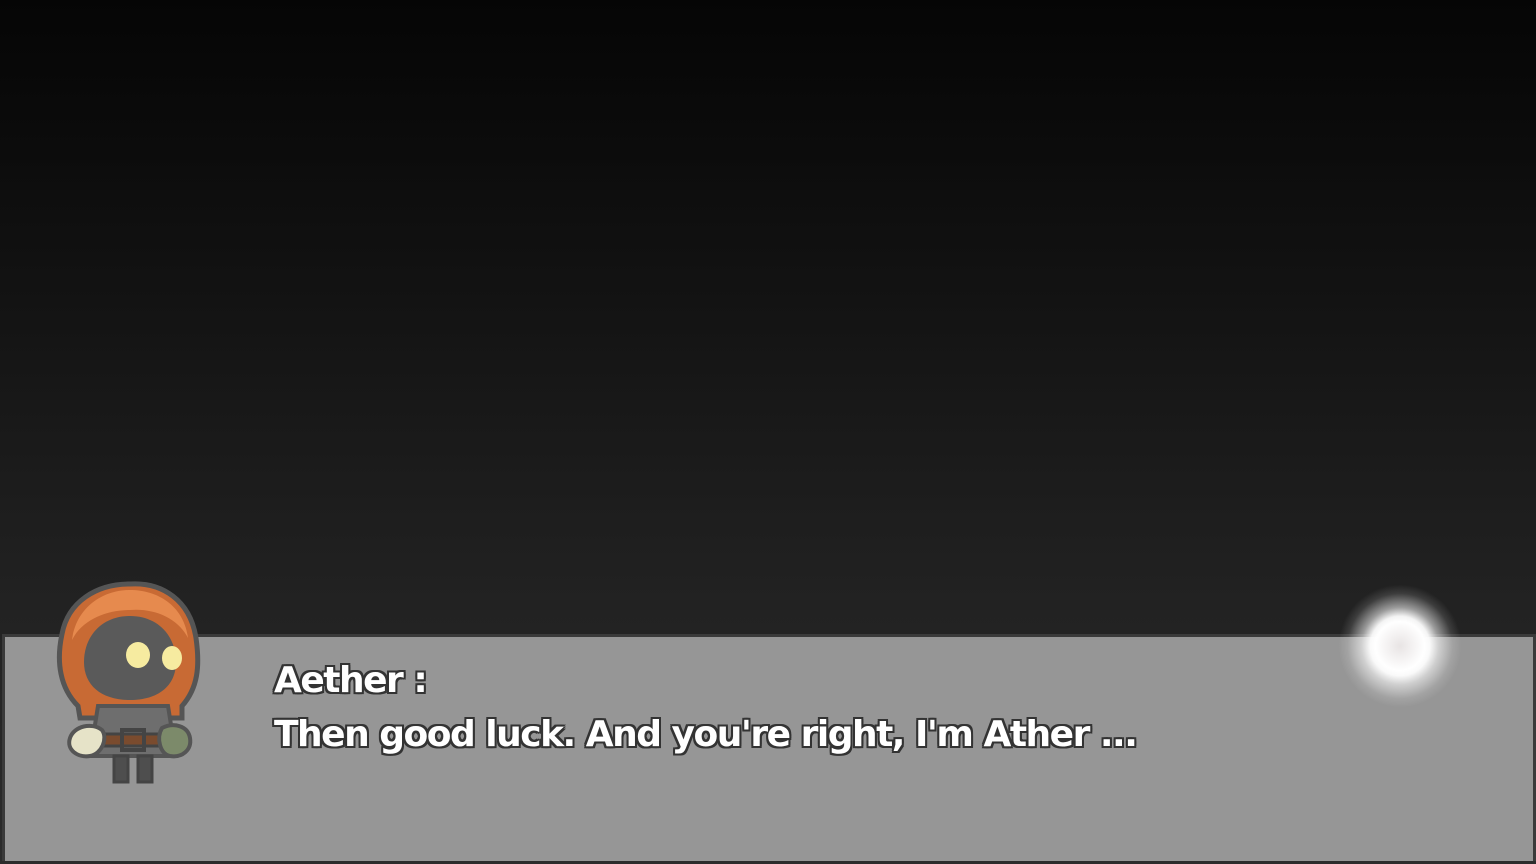 The image size is (1536, 864). What do you see at coordinates (351, 680) in the screenshot?
I see `speaker-name: Aether :` at bounding box center [351, 680].